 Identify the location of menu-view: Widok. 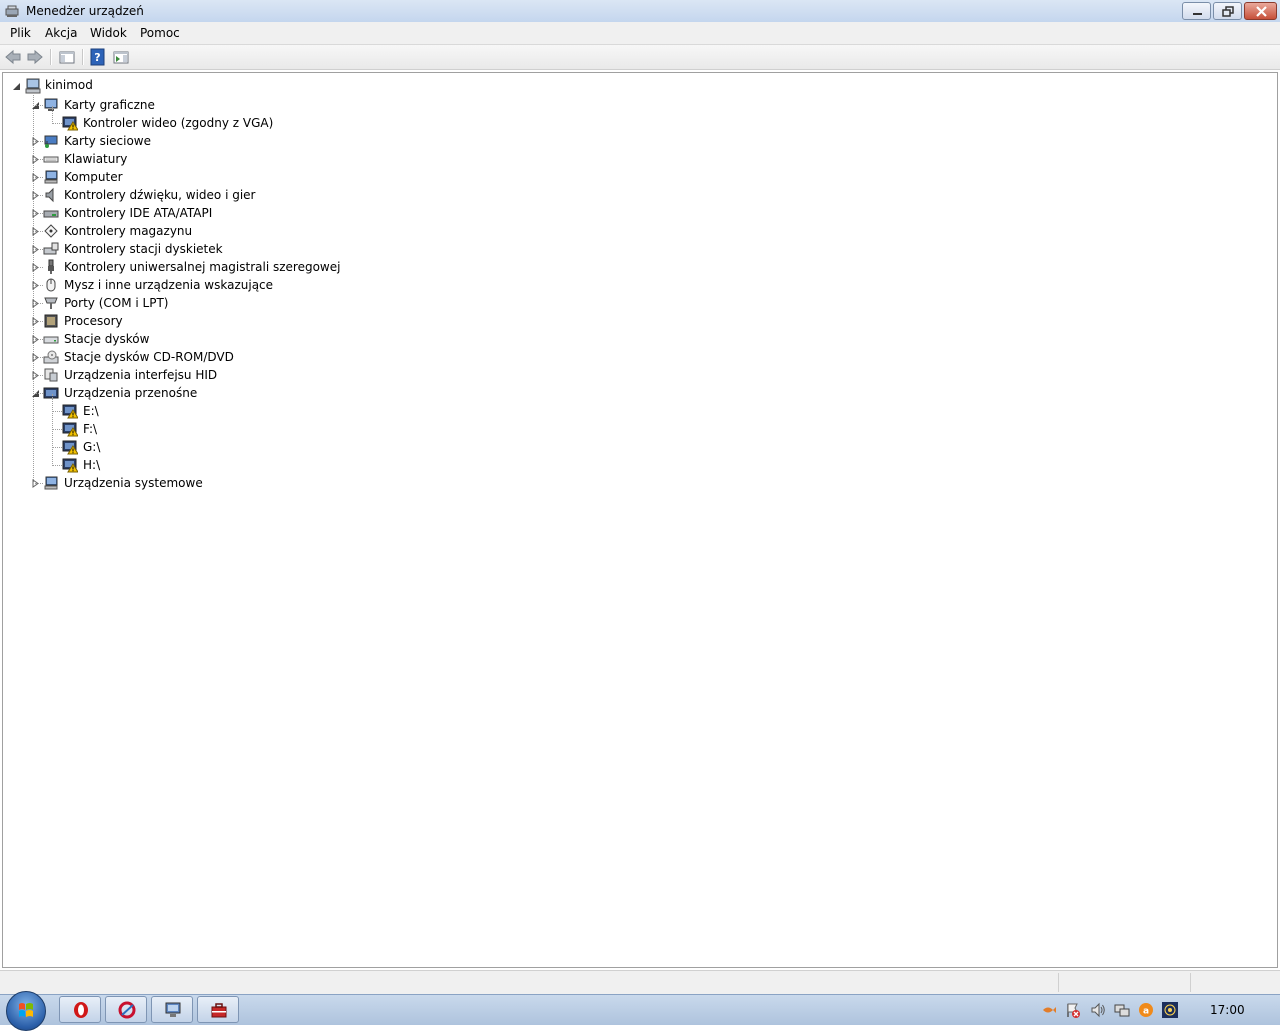
(108, 33).